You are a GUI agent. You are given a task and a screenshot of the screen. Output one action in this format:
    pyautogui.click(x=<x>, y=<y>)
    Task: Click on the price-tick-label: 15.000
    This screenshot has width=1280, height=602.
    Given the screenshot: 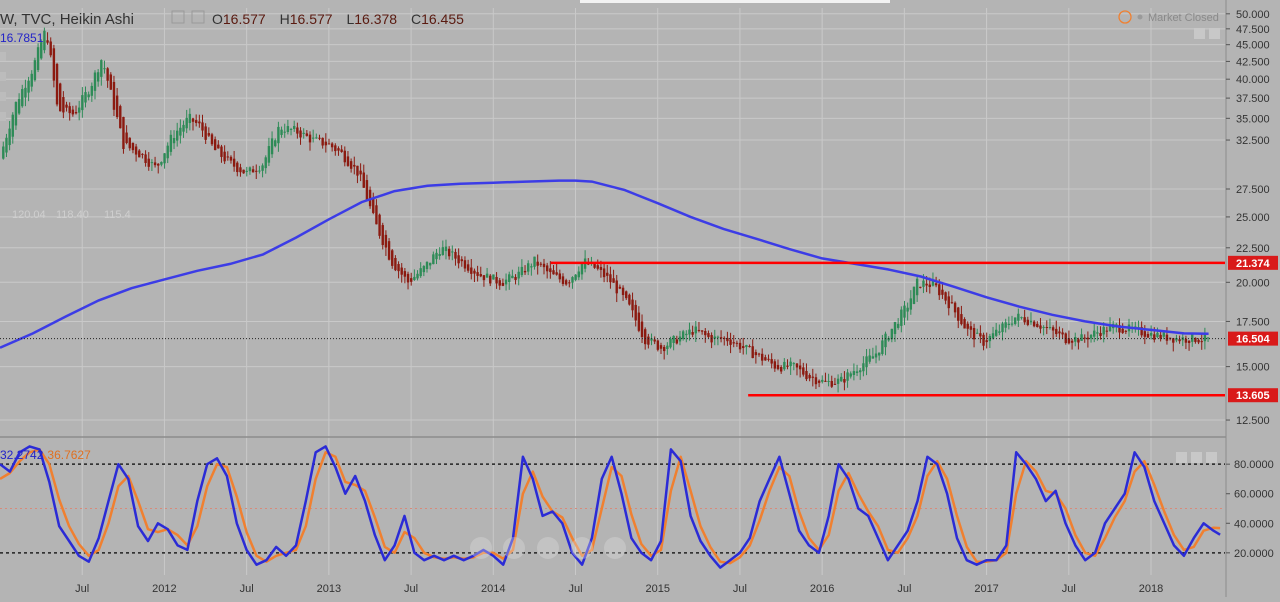 What is the action you would take?
    pyautogui.click(x=1253, y=368)
    